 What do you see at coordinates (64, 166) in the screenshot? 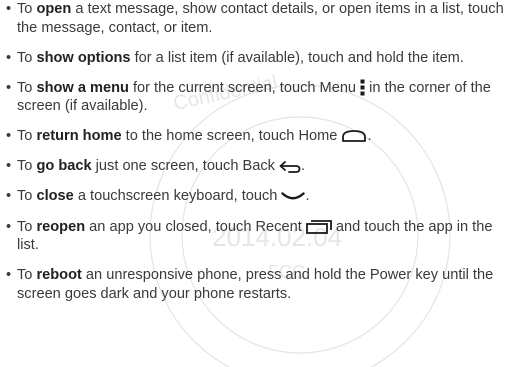
I see `keyword-go-back: go back` at bounding box center [64, 166].